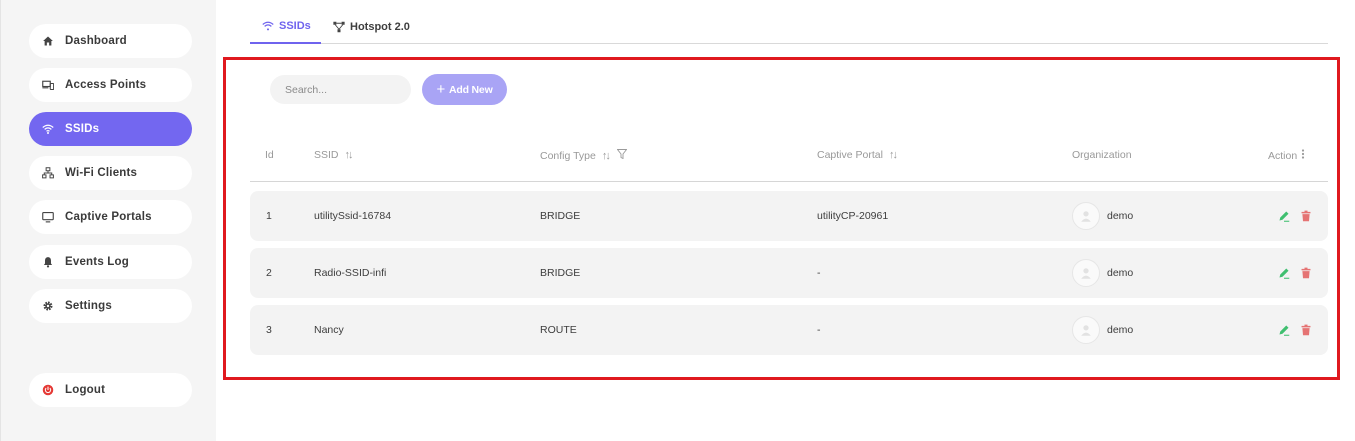  What do you see at coordinates (441, 89) in the screenshot?
I see `plus-icon: +` at bounding box center [441, 89].